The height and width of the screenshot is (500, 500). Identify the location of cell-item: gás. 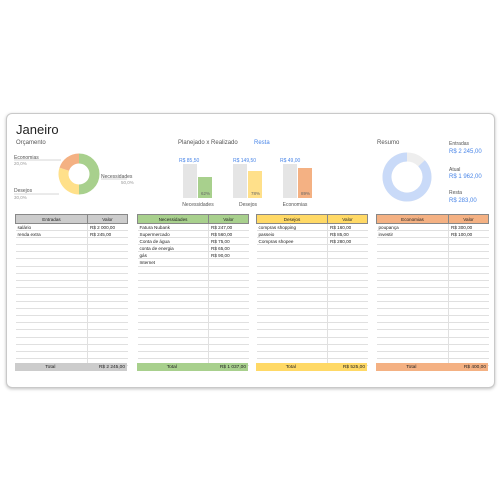
(173, 255).